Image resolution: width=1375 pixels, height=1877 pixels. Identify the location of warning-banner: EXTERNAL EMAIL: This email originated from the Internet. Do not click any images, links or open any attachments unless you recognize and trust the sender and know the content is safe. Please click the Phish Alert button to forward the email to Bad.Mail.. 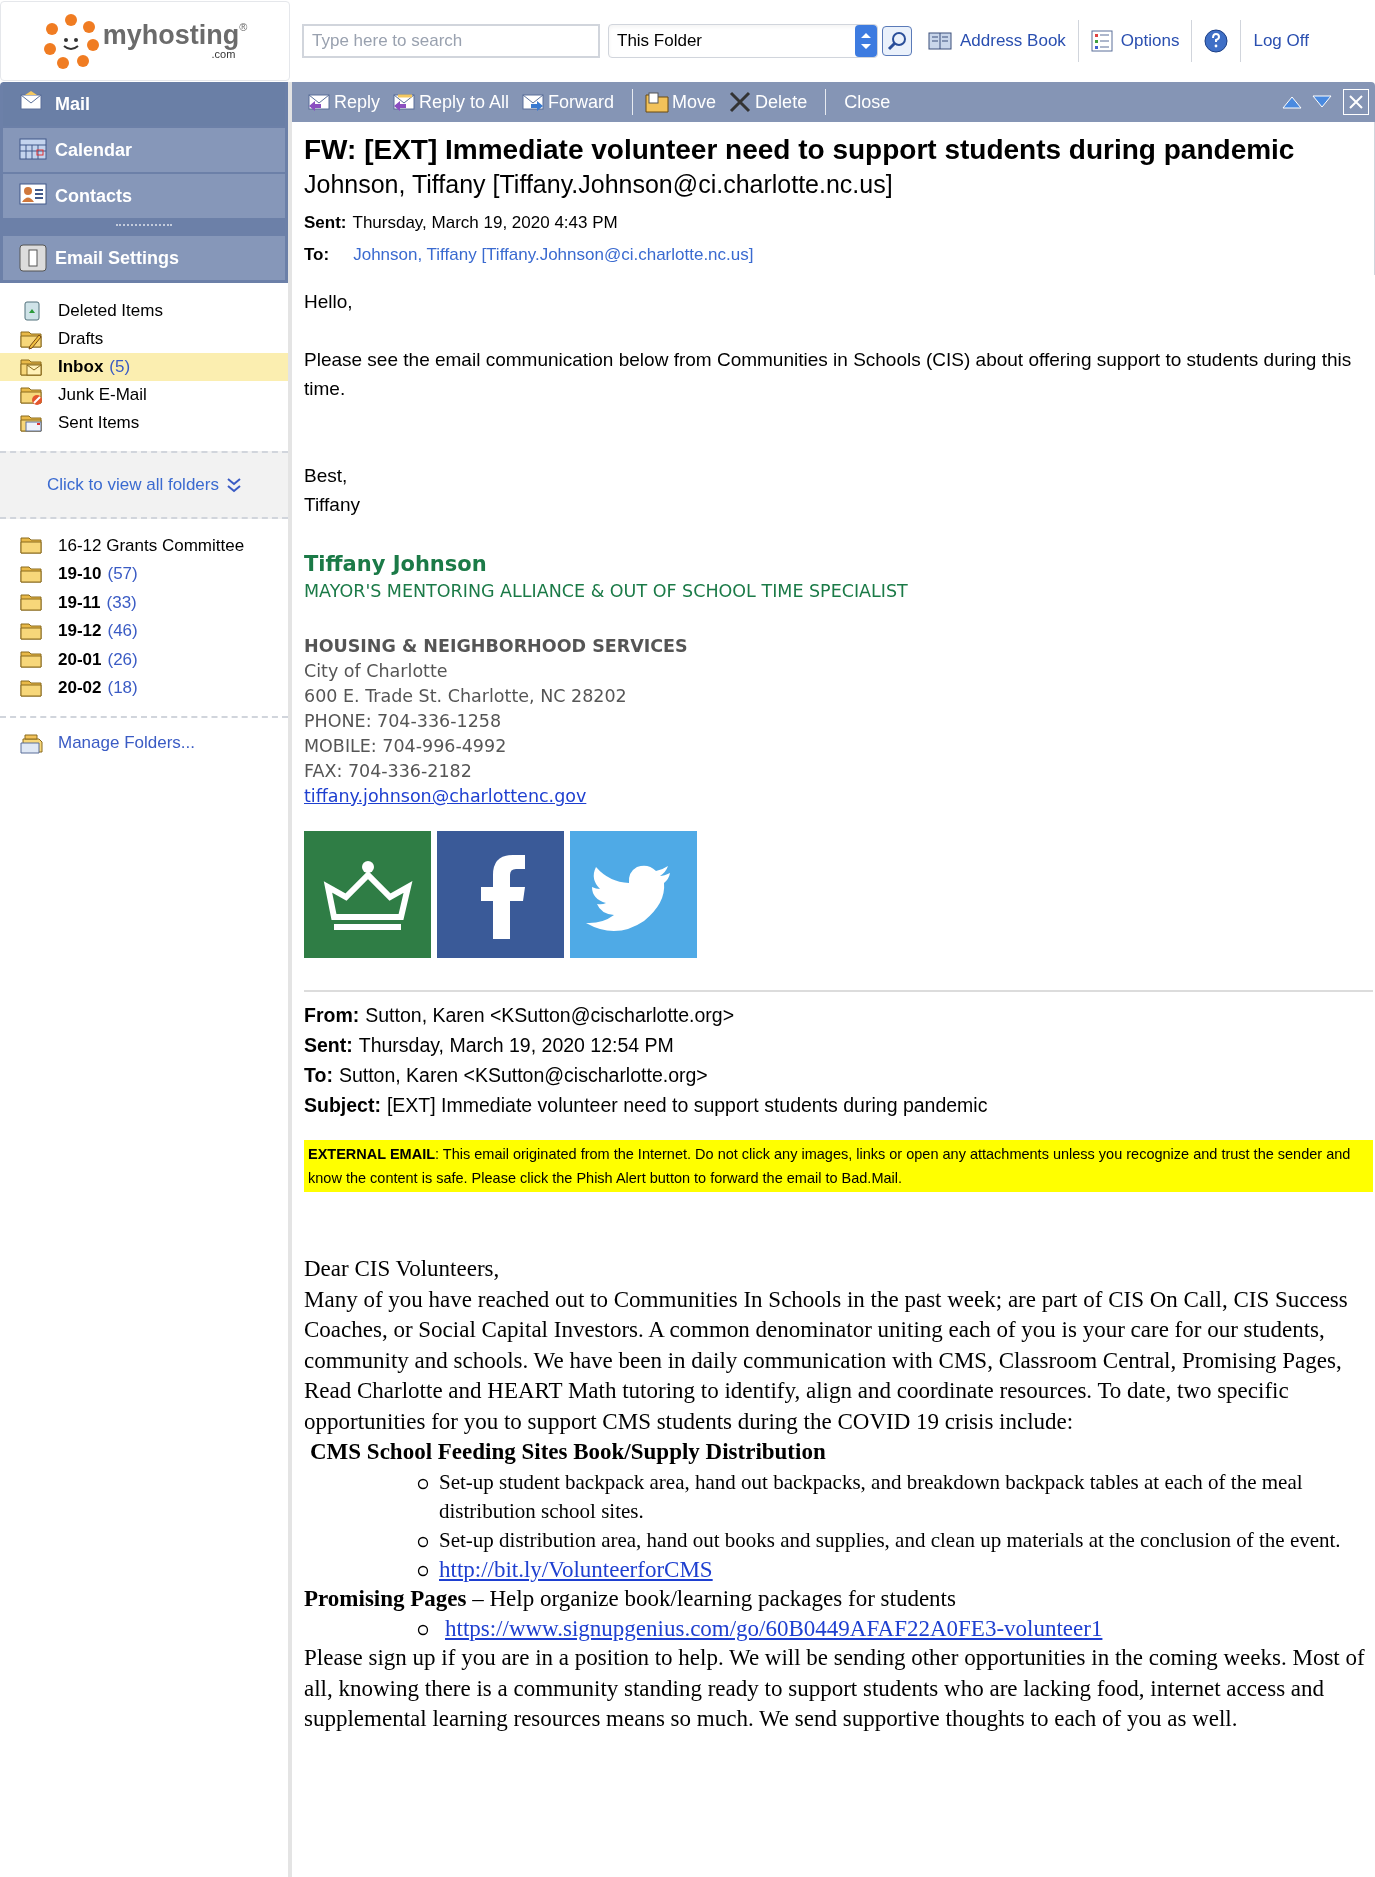
(838, 1166).